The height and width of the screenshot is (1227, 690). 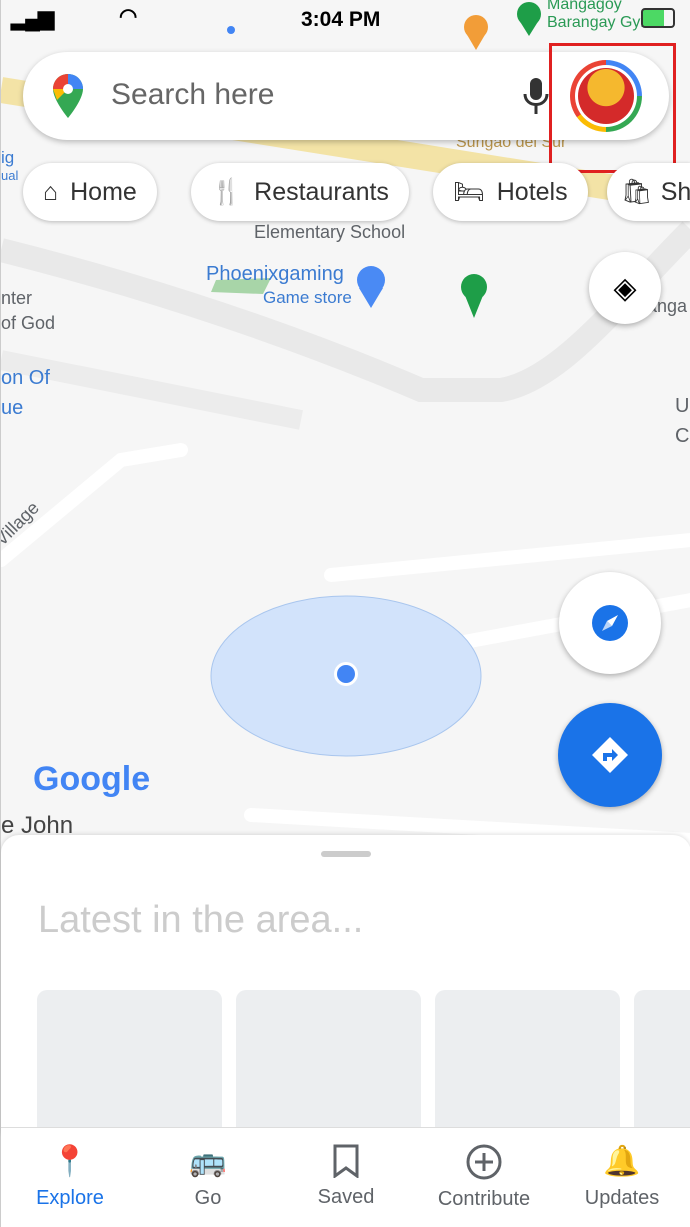 I want to click on map-label-store: Phoenixgaming, so click(x=275, y=274).